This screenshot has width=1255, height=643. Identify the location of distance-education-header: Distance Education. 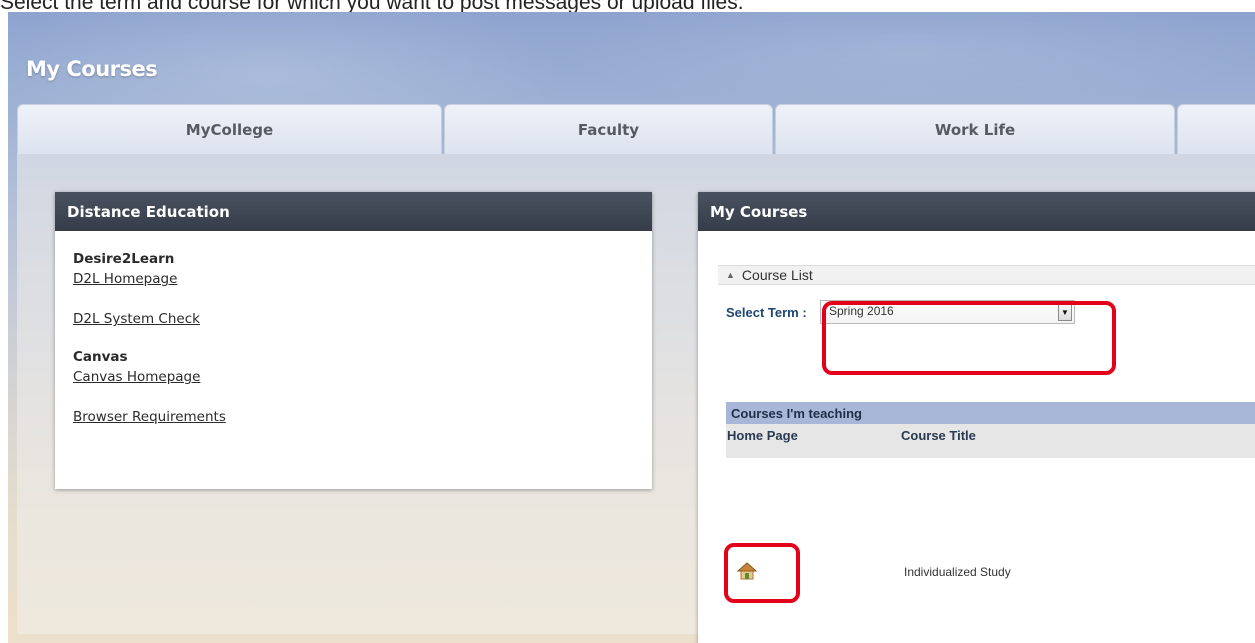
(353, 211).